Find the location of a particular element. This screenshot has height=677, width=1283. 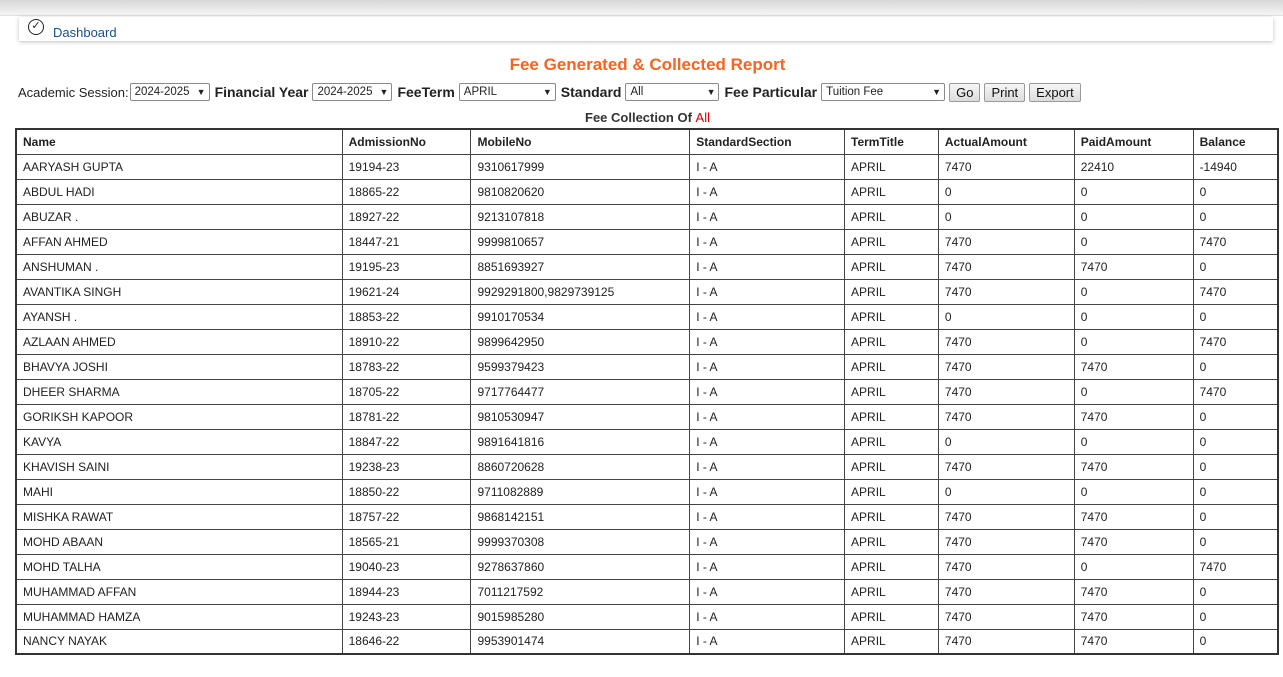

table-cell: 7011217592 is located at coordinates (580, 591).